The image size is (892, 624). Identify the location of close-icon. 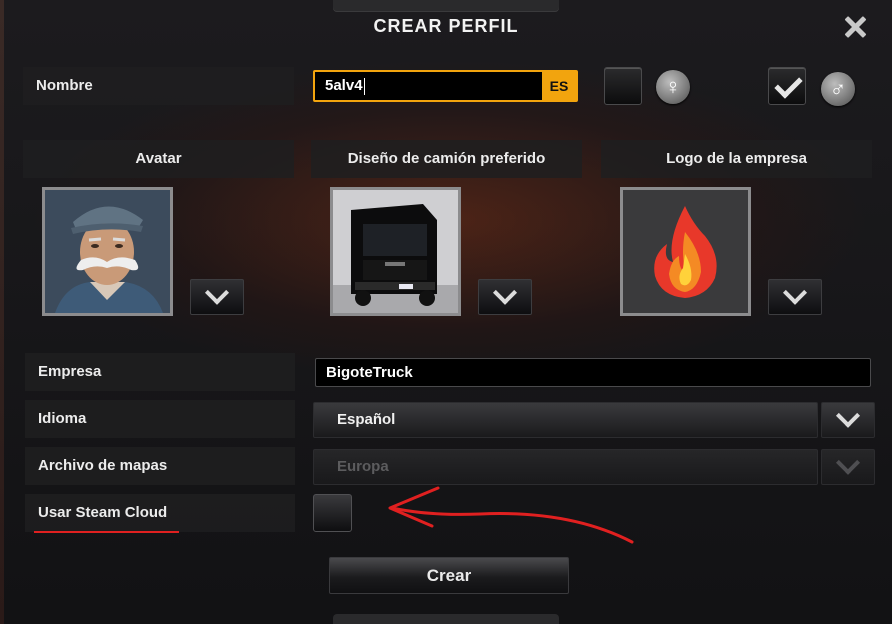
(855, 27).